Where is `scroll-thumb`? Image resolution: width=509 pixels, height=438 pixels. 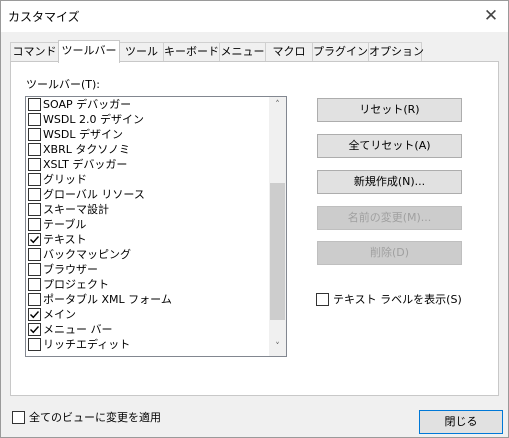
scroll-thumb is located at coordinates (277, 251).